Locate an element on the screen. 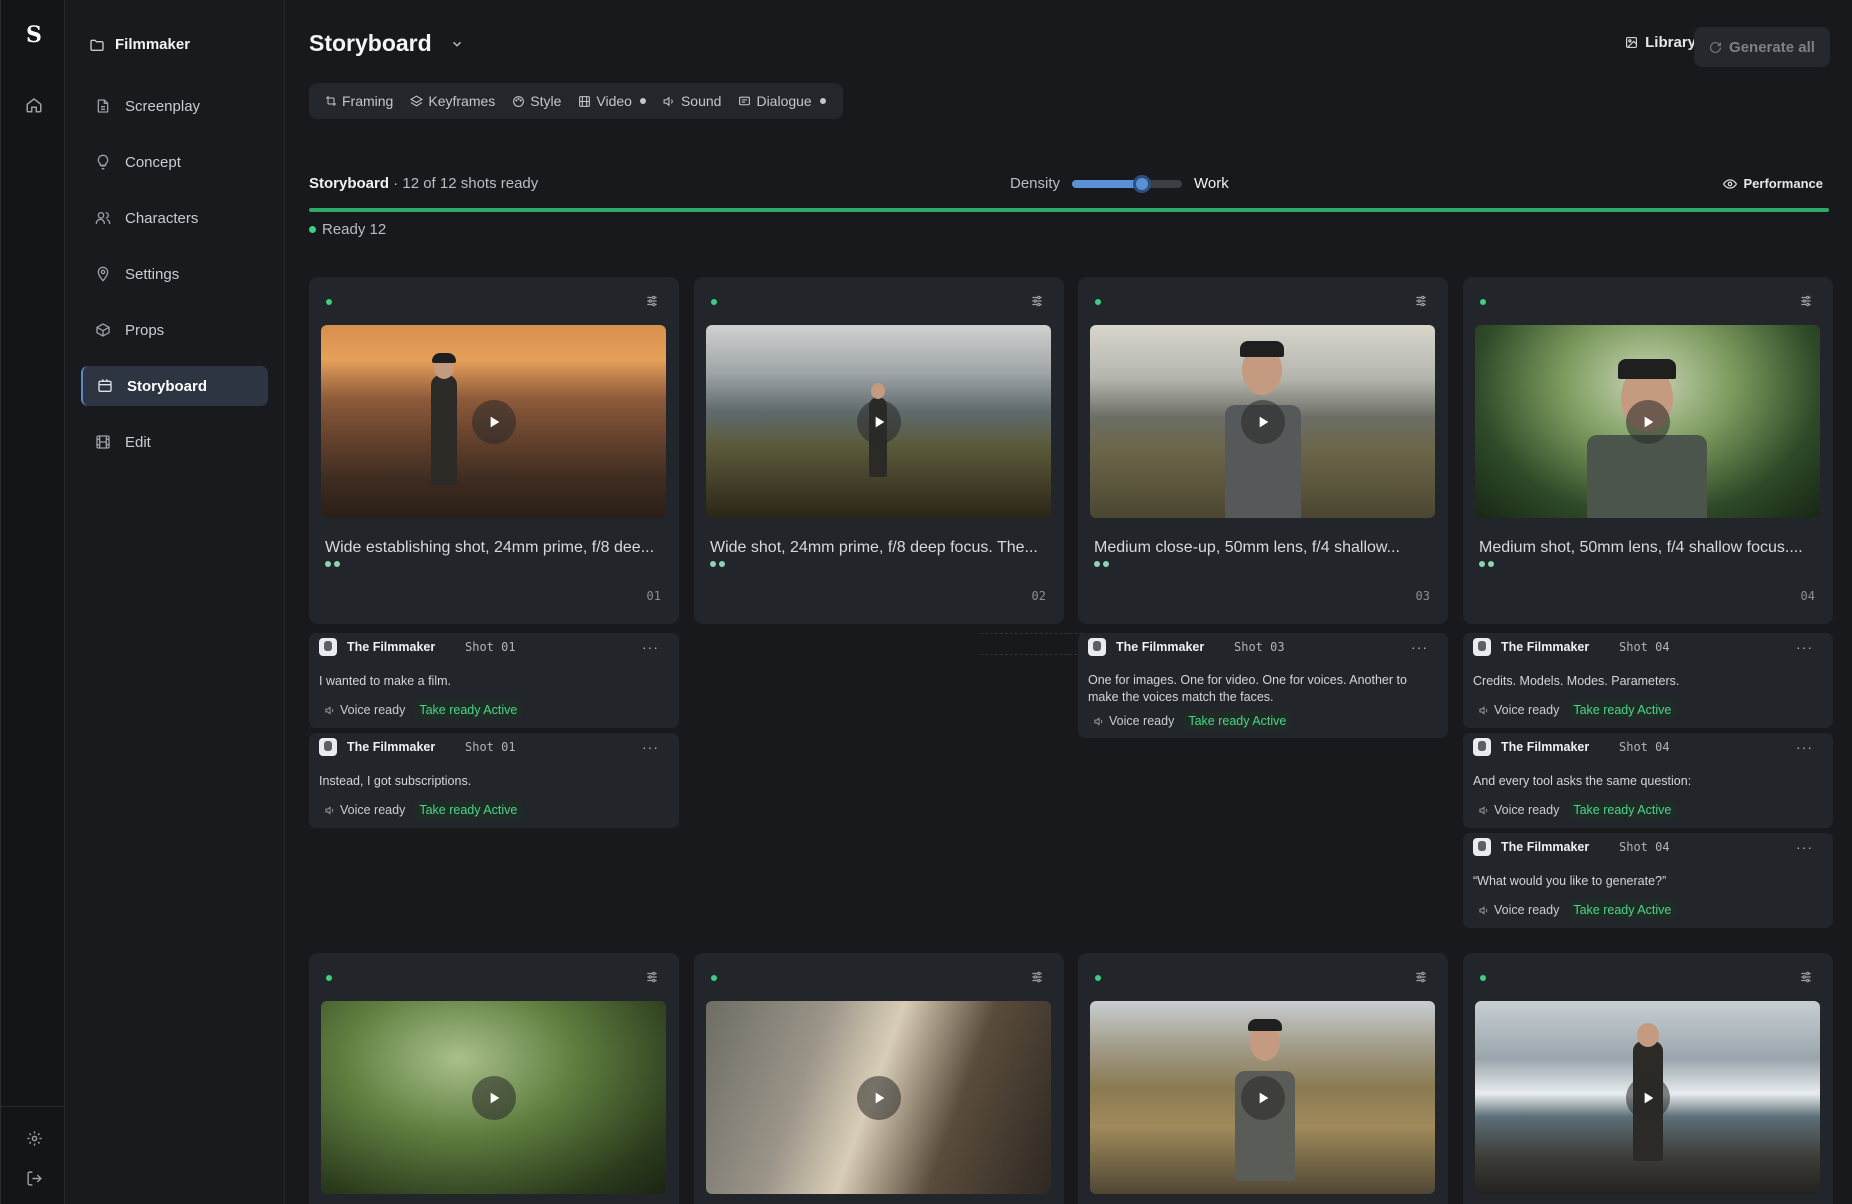 The image size is (1852, 1204). sidebar-item-characters: Characters is located at coordinates (174, 218).